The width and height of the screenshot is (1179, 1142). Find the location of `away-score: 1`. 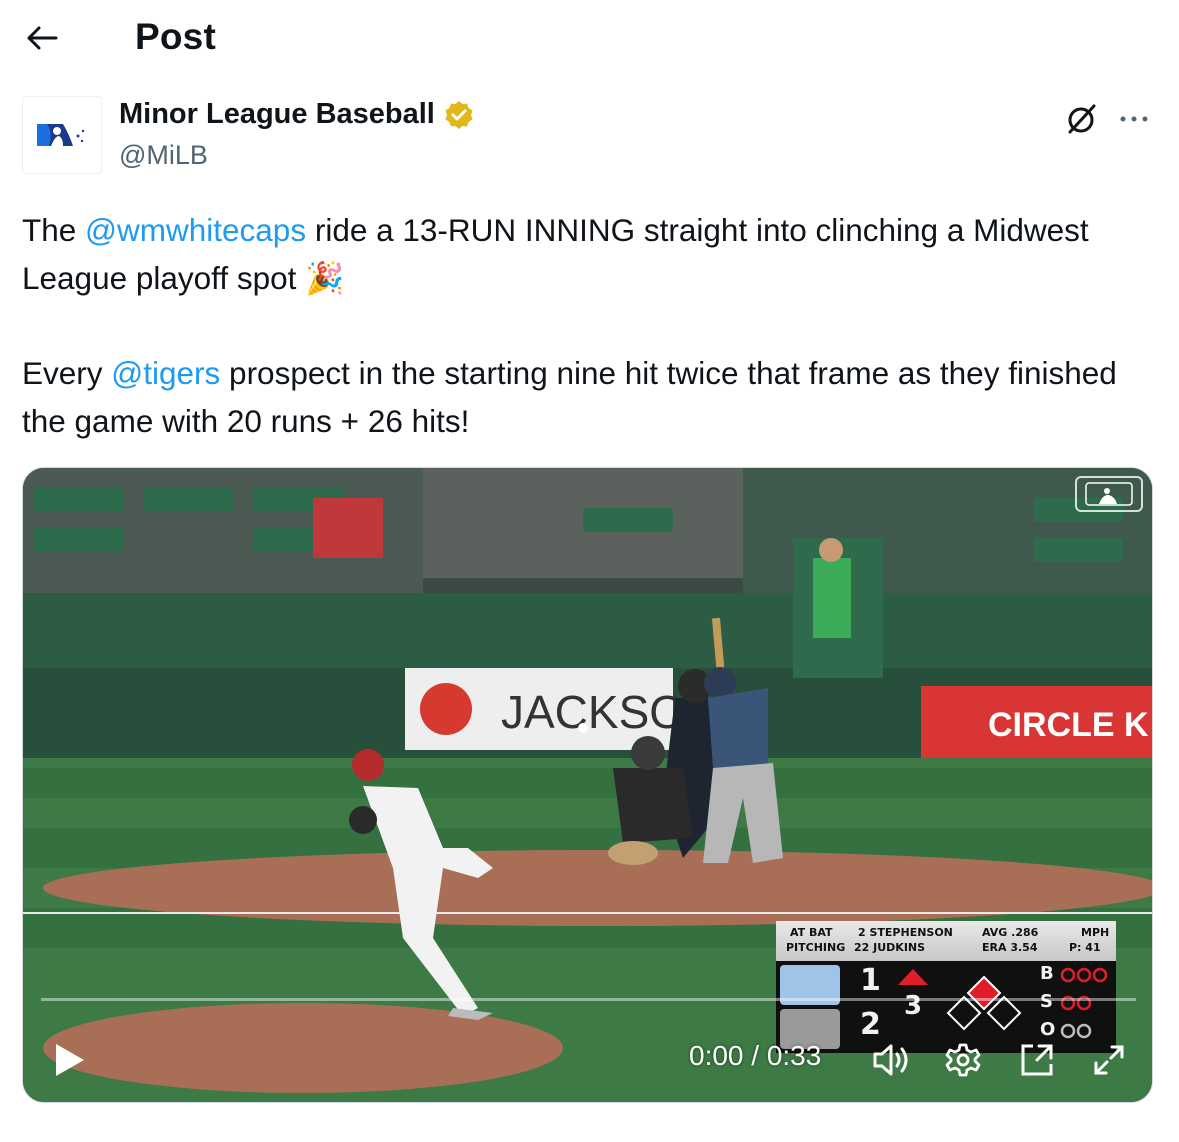

away-score: 1 is located at coordinates (870, 980).